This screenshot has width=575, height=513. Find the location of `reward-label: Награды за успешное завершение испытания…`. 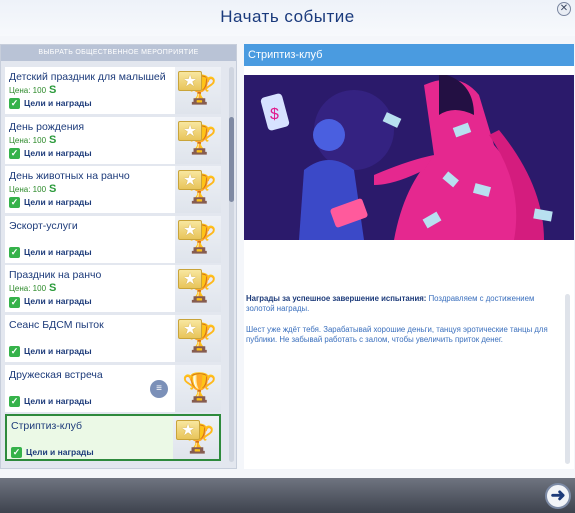

reward-label: Награды за успешное завершение испытания… is located at coordinates (336, 298).